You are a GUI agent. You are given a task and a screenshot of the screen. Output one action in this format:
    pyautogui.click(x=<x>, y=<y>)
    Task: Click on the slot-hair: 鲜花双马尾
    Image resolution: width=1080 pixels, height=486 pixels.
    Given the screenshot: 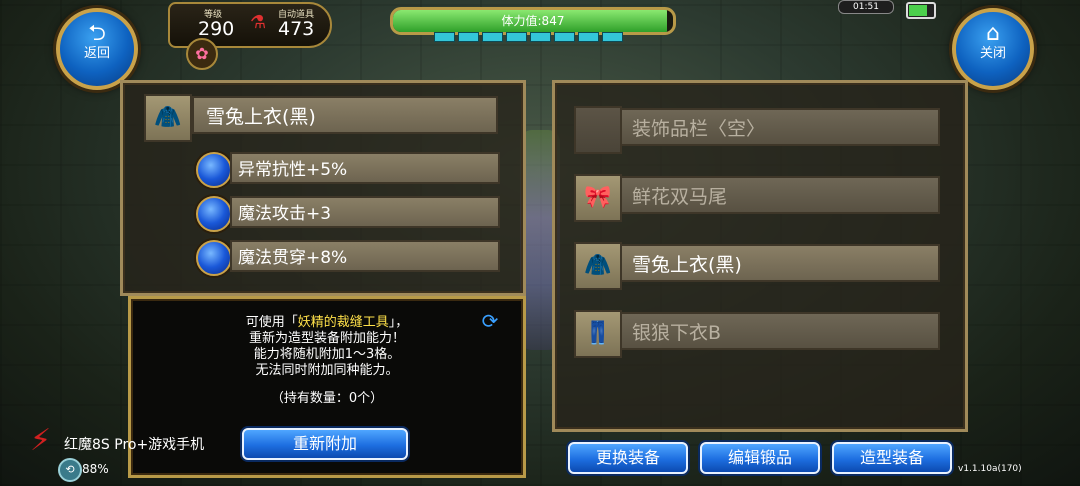 What is the action you would take?
    pyautogui.click(x=780, y=195)
    